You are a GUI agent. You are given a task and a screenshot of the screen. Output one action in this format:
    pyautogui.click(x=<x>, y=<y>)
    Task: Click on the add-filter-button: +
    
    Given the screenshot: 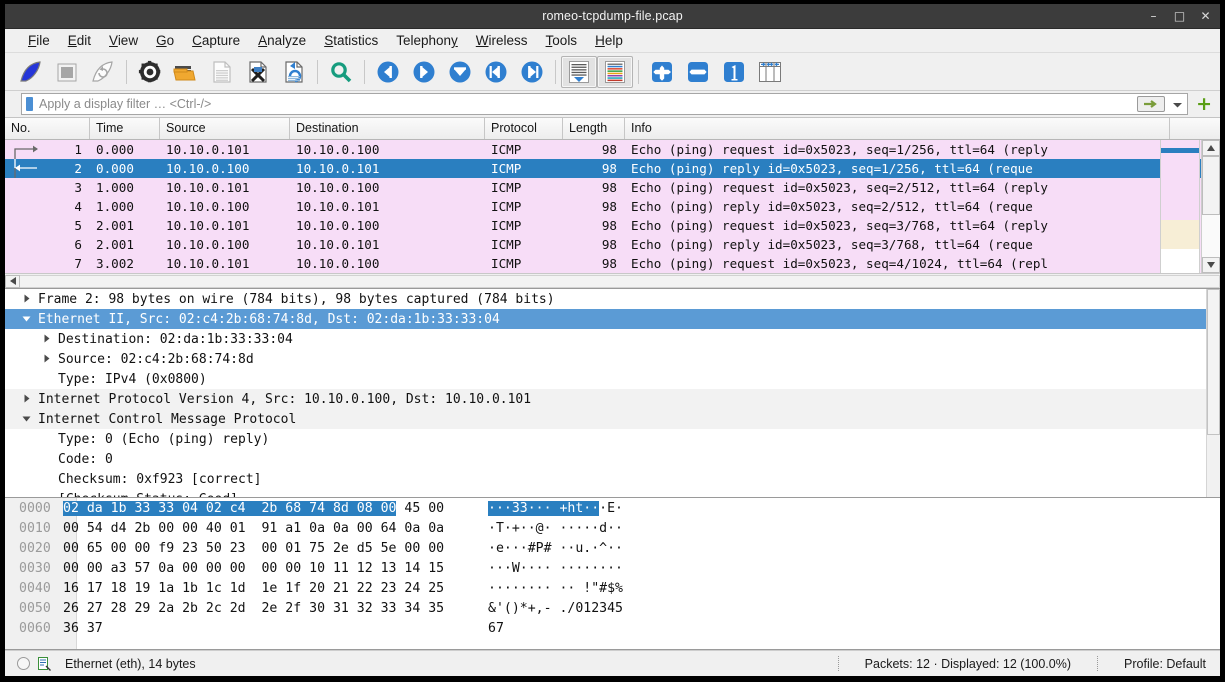 What is the action you would take?
    pyautogui.click(x=1204, y=104)
    